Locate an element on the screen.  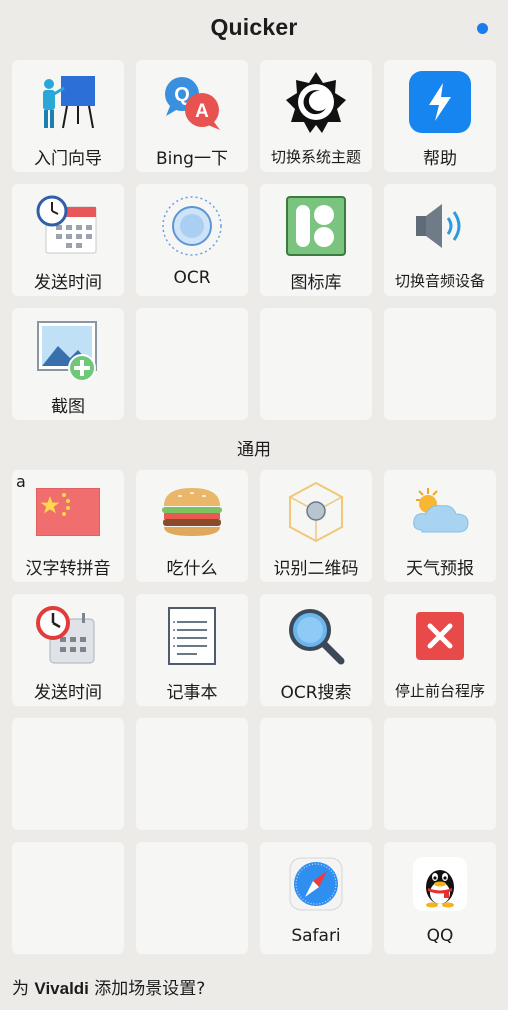
action-label: QQ is located at coordinates (440, 936).